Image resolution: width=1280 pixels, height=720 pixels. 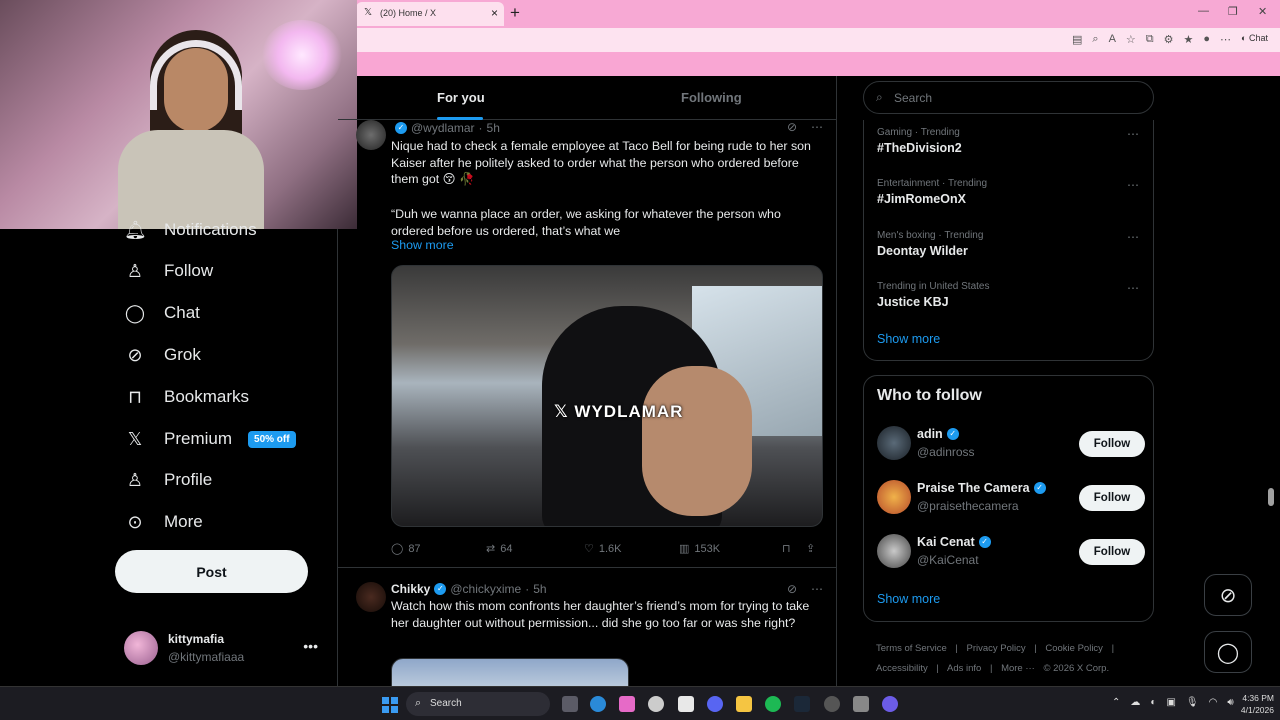 What do you see at coordinates (1206, 39) in the screenshot?
I see `profile-icon: ●` at bounding box center [1206, 39].